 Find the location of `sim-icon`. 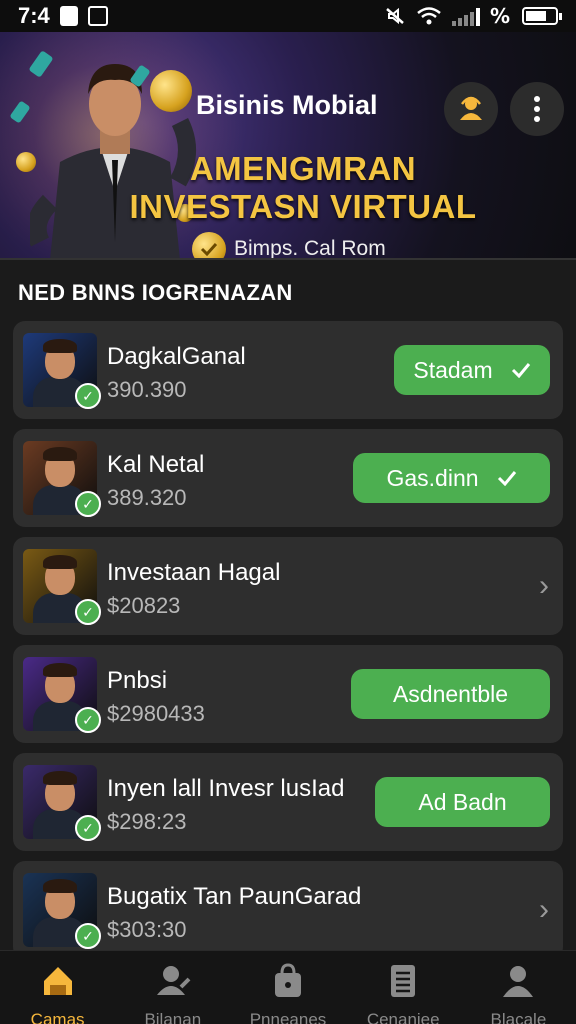

sim-icon is located at coordinates (68, 16).